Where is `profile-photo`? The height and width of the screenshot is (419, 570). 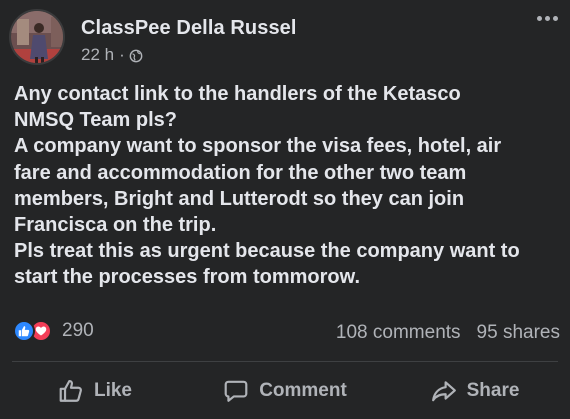
profile-photo is located at coordinates (37, 37).